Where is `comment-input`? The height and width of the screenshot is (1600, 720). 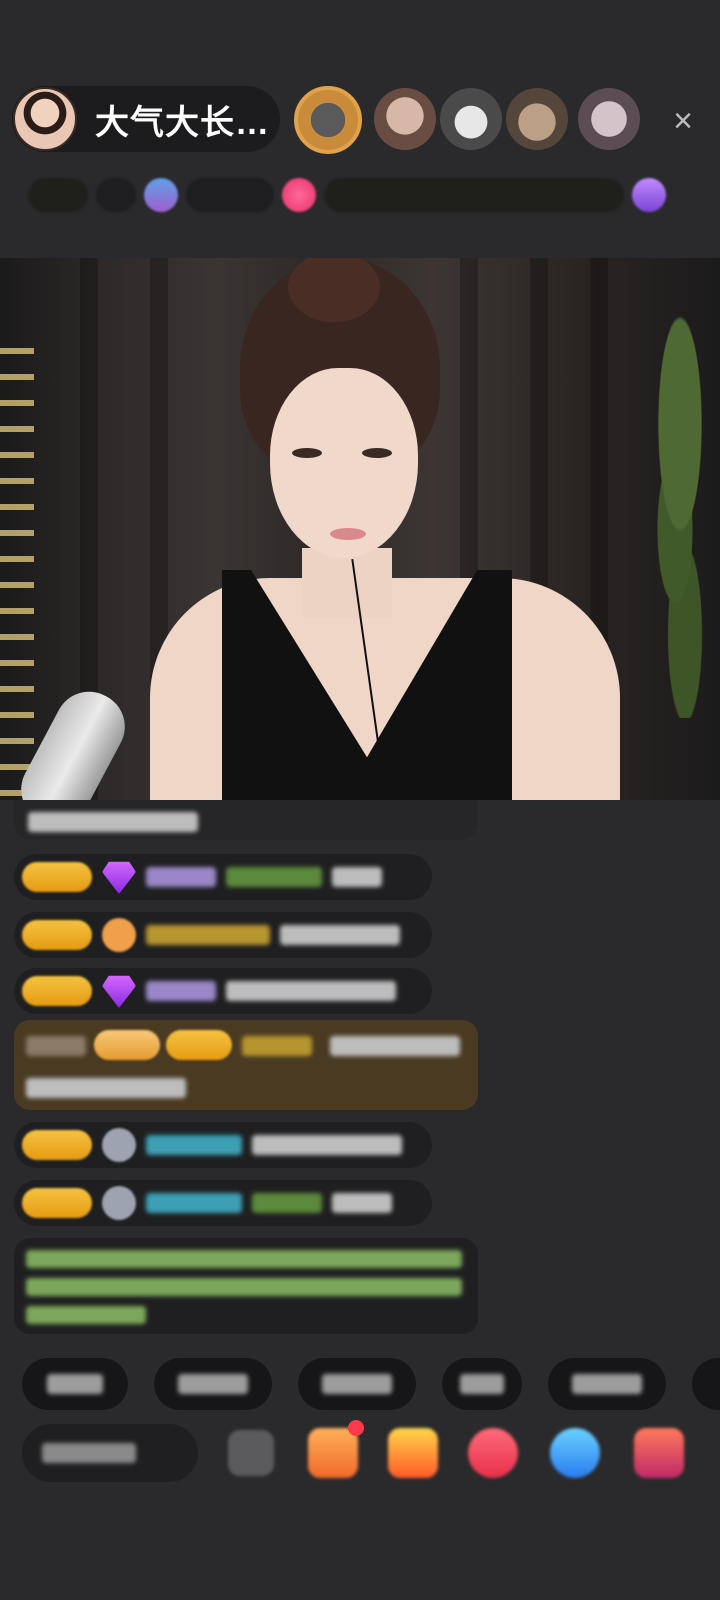 comment-input is located at coordinates (110, 1453).